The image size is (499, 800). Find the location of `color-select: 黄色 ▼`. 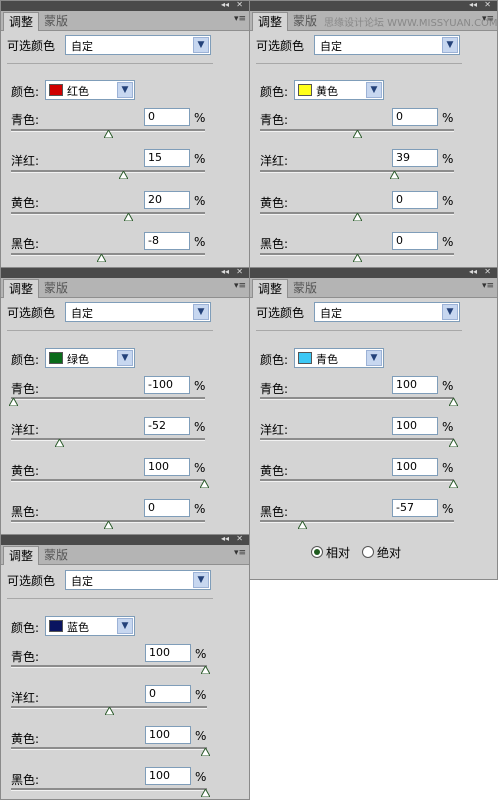

color-select: 黄色 ▼ is located at coordinates (339, 90).